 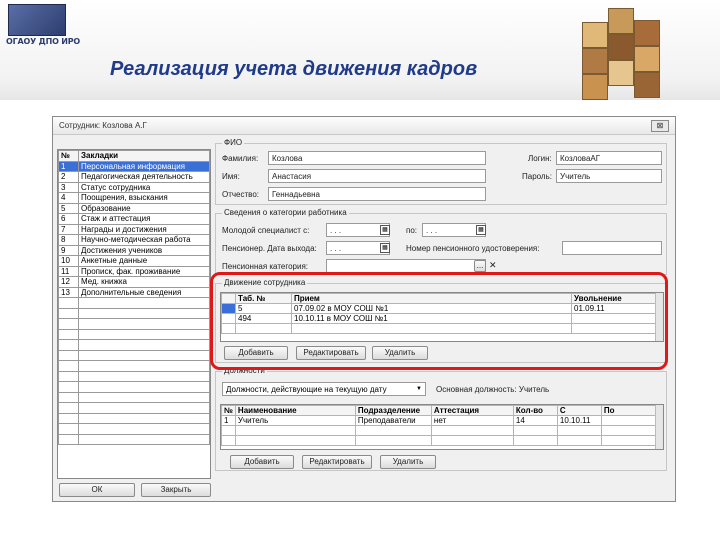 What do you see at coordinates (134, 282) in the screenshot?
I see `table-row: 12 Мед. книжка` at bounding box center [134, 282].